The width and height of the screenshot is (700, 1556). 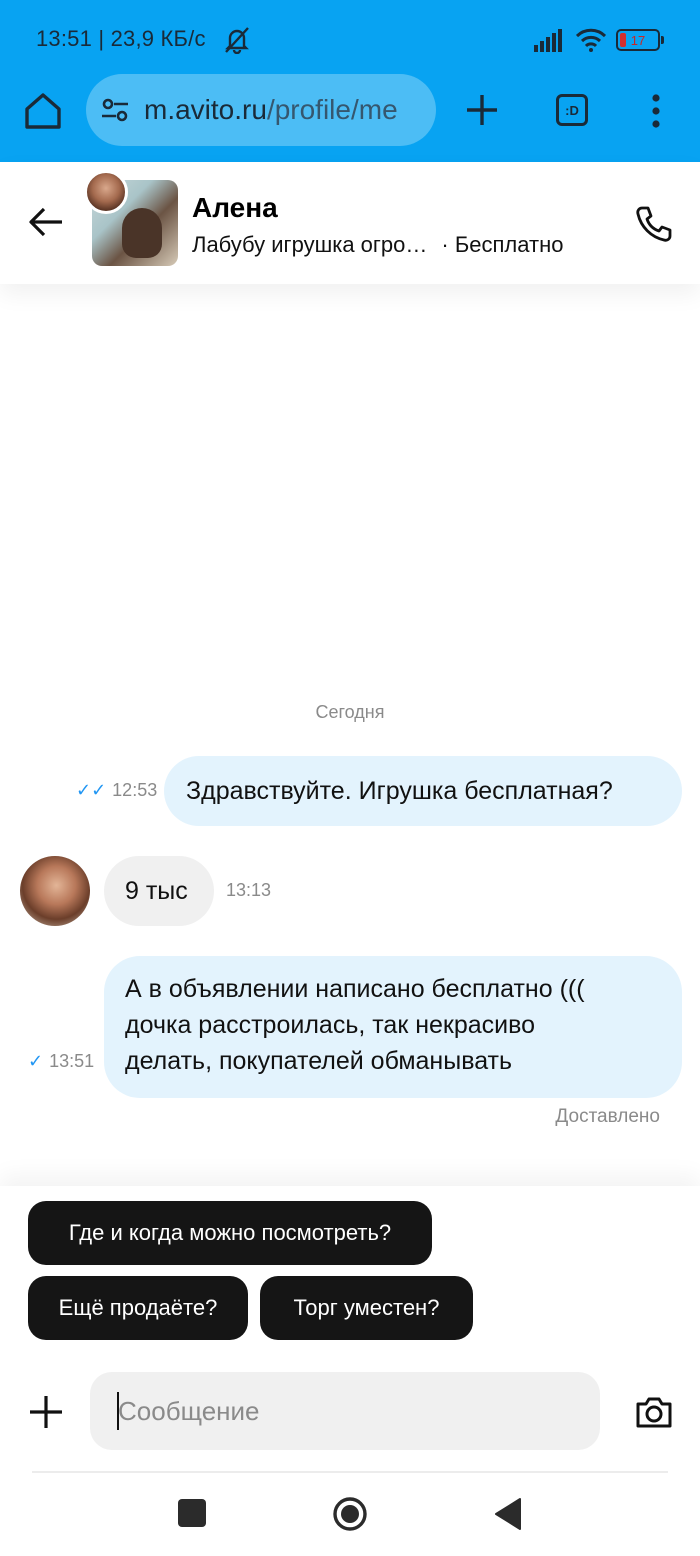 What do you see at coordinates (115, 110) in the screenshot?
I see `tune-icon` at bounding box center [115, 110].